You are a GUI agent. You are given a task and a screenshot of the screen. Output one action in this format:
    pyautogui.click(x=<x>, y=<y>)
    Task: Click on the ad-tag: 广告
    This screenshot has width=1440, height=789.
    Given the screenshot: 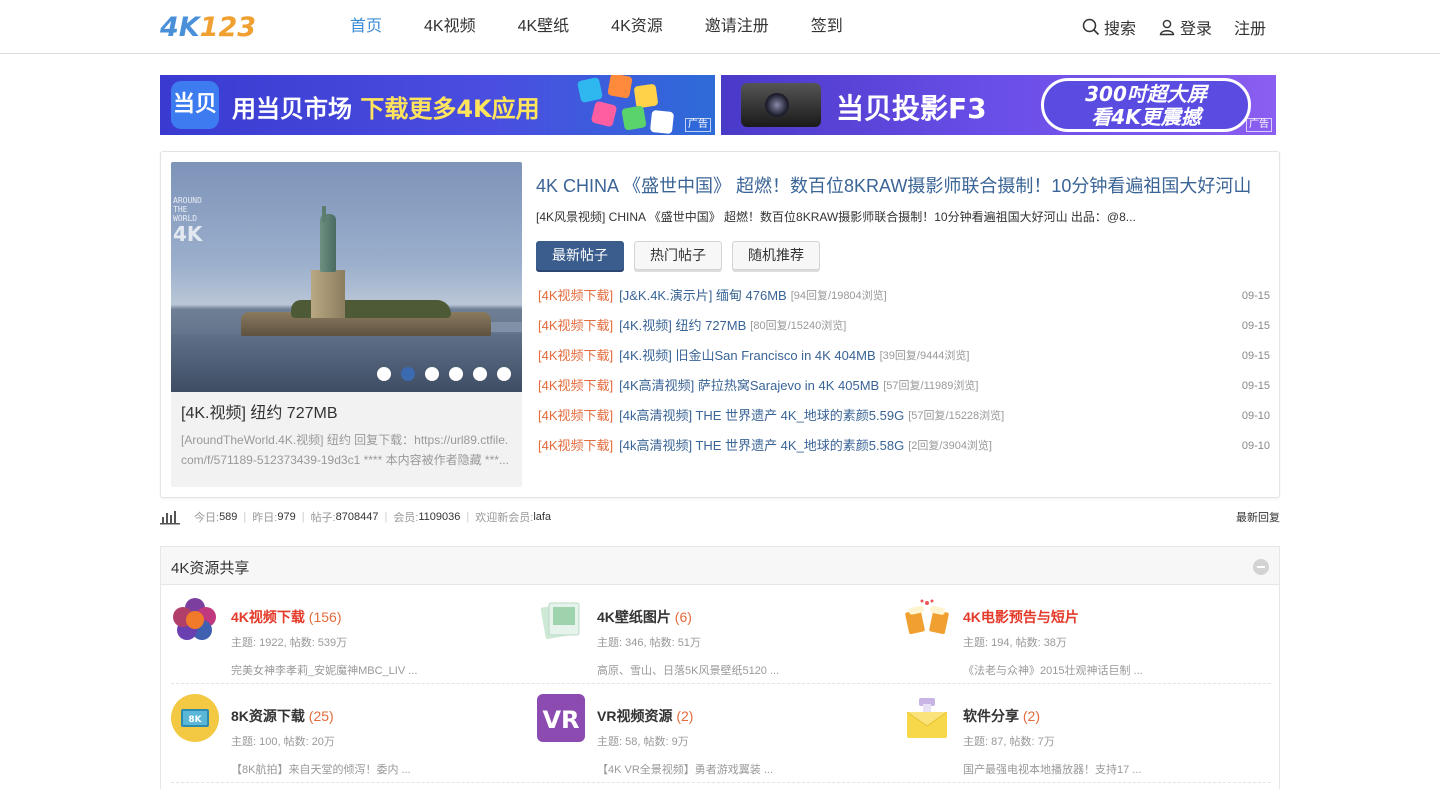 What is the action you would take?
    pyautogui.click(x=698, y=125)
    